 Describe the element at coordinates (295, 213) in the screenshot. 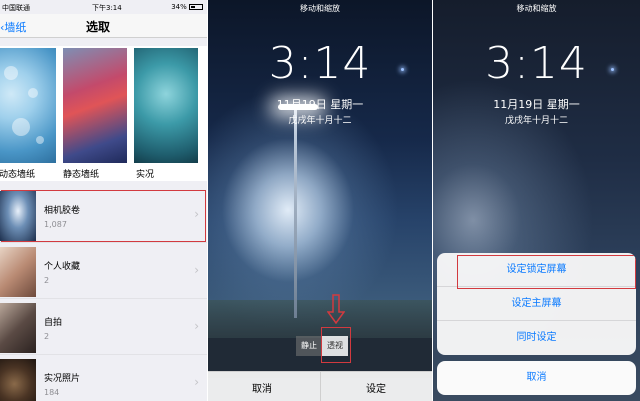

I see `street-lamp-pole` at that location.